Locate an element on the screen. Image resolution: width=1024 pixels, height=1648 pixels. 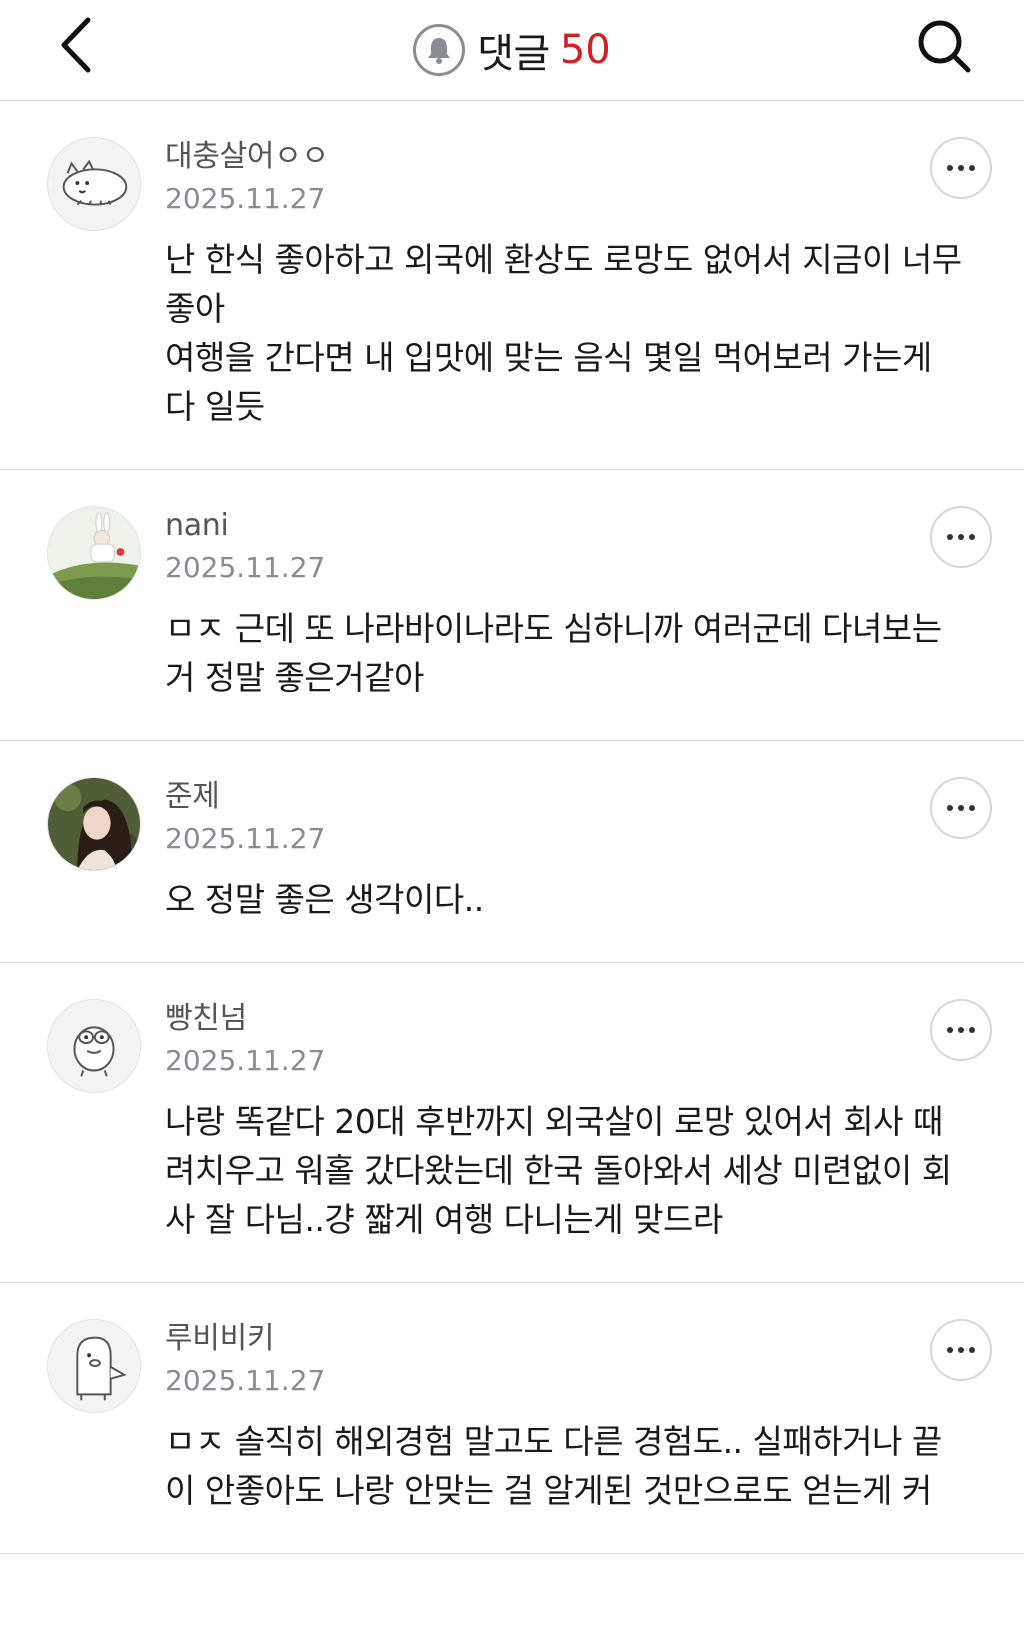
search-icon is located at coordinates (944, 46).